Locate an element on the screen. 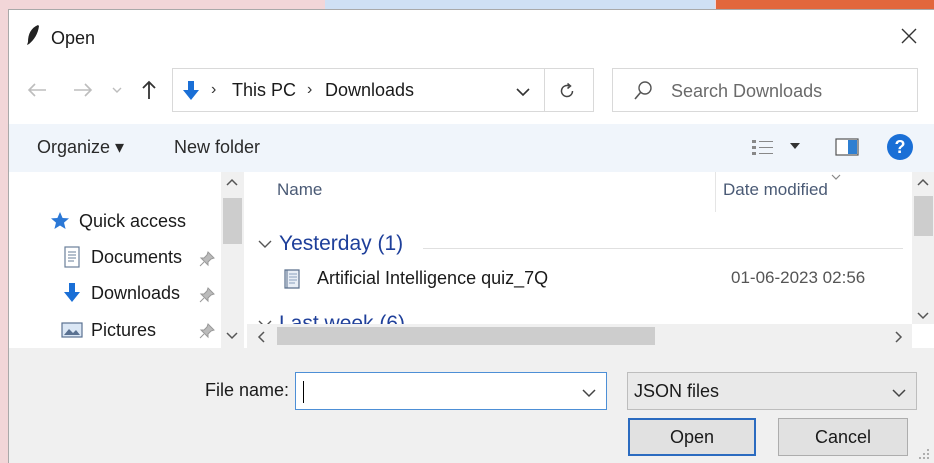 The width and height of the screenshot is (934, 463). forward-button is located at coordinates (83, 90).